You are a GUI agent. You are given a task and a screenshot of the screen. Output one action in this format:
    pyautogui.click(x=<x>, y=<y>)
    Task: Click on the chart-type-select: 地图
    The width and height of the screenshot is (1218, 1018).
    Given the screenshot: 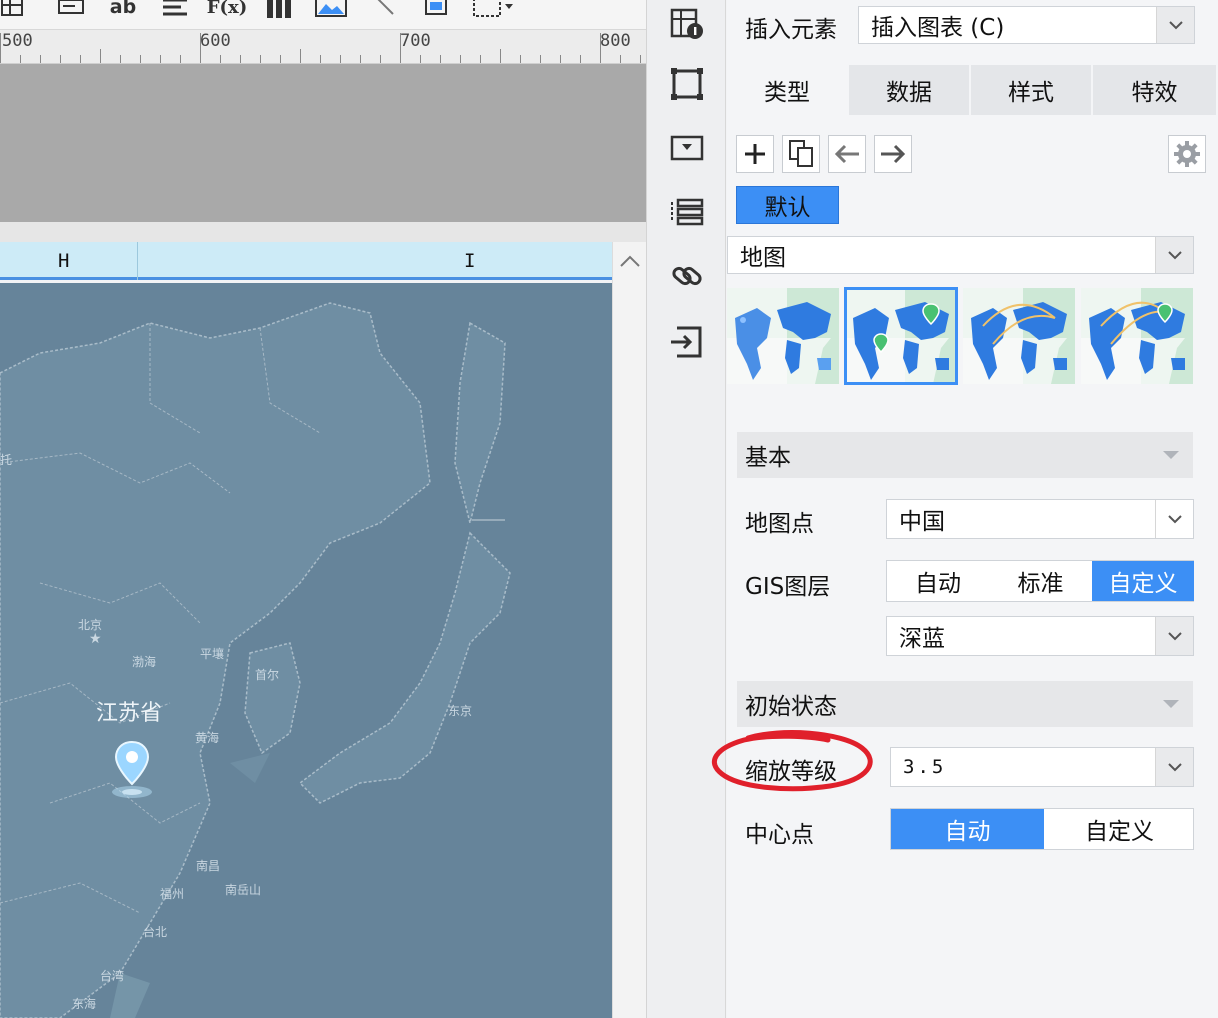 What is the action you would take?
    pyautogui.click(x=960, y=255)
    